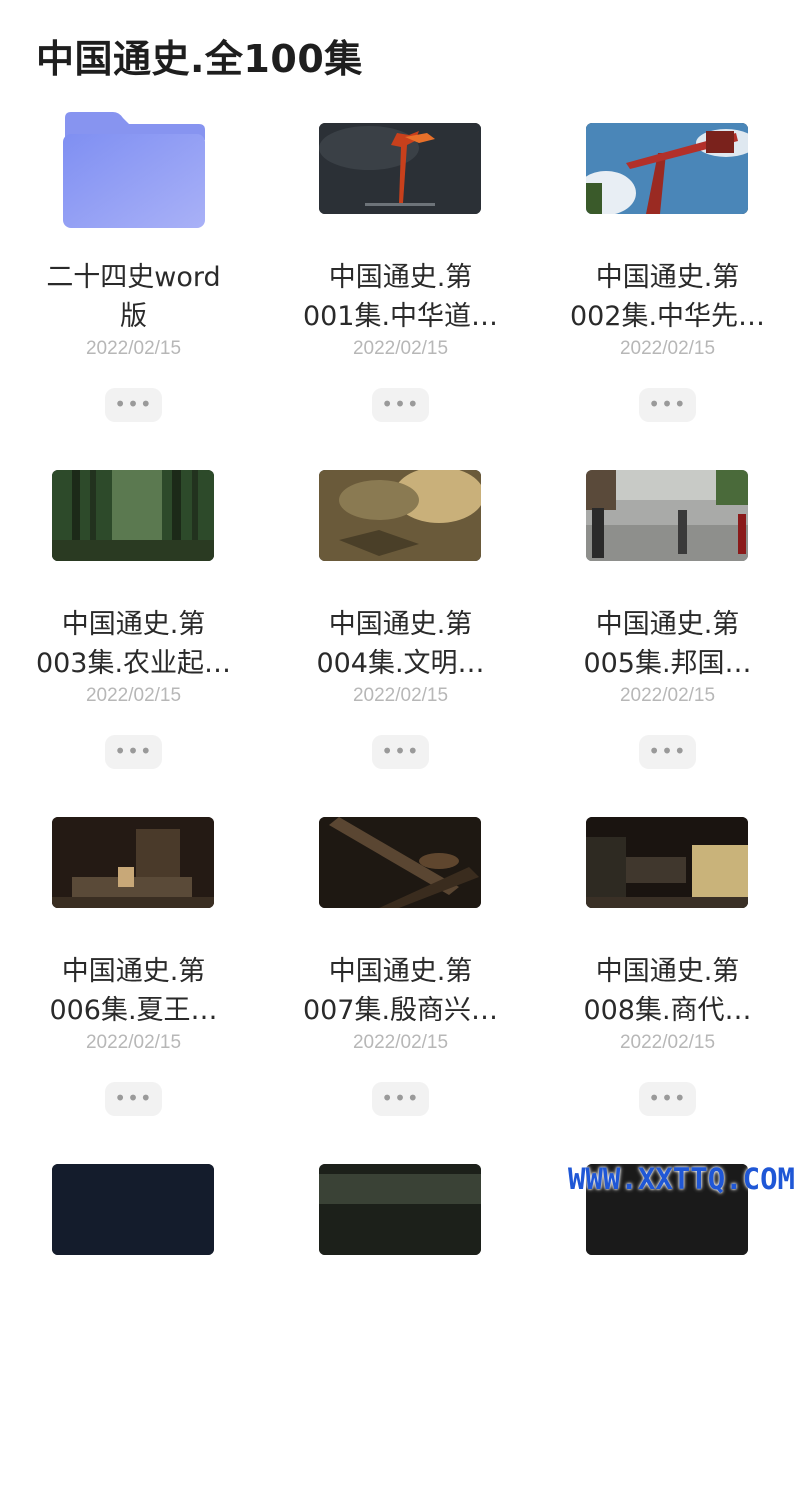  What do you see at coordinates (681, 1179) in the screenshot?
I see `watermark-text: WWW.XXTTQ.COM` at bounding box center [681, 1179].